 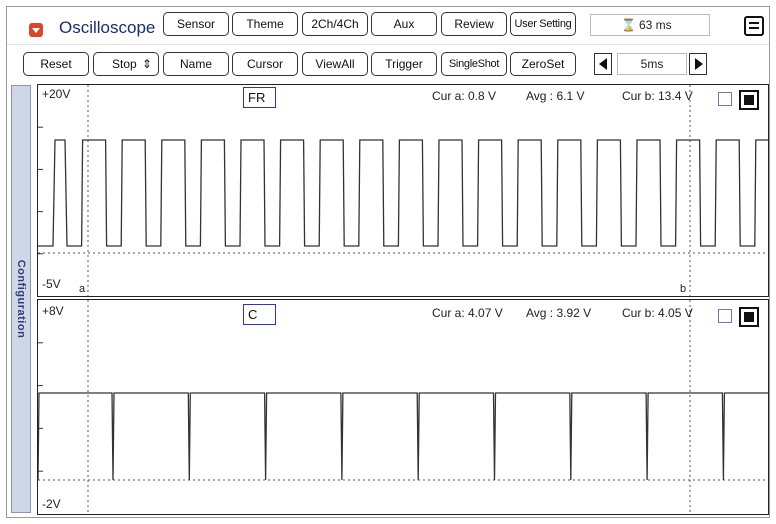 What do you see at coordinates (265, 24) in the screenshot?
I see `theme-button: Theme` at bounding box center [265, 24].